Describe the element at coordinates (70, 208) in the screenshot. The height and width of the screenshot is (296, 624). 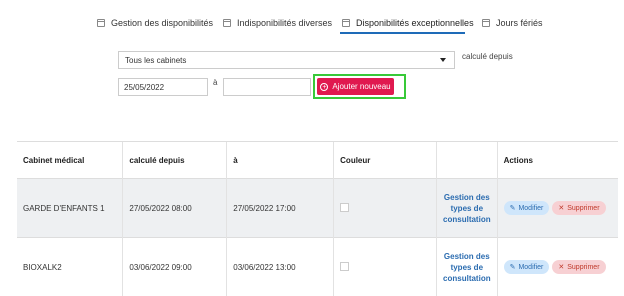
I see `cell-cabinet: GARDE D'ENFANTS 1` at that location.